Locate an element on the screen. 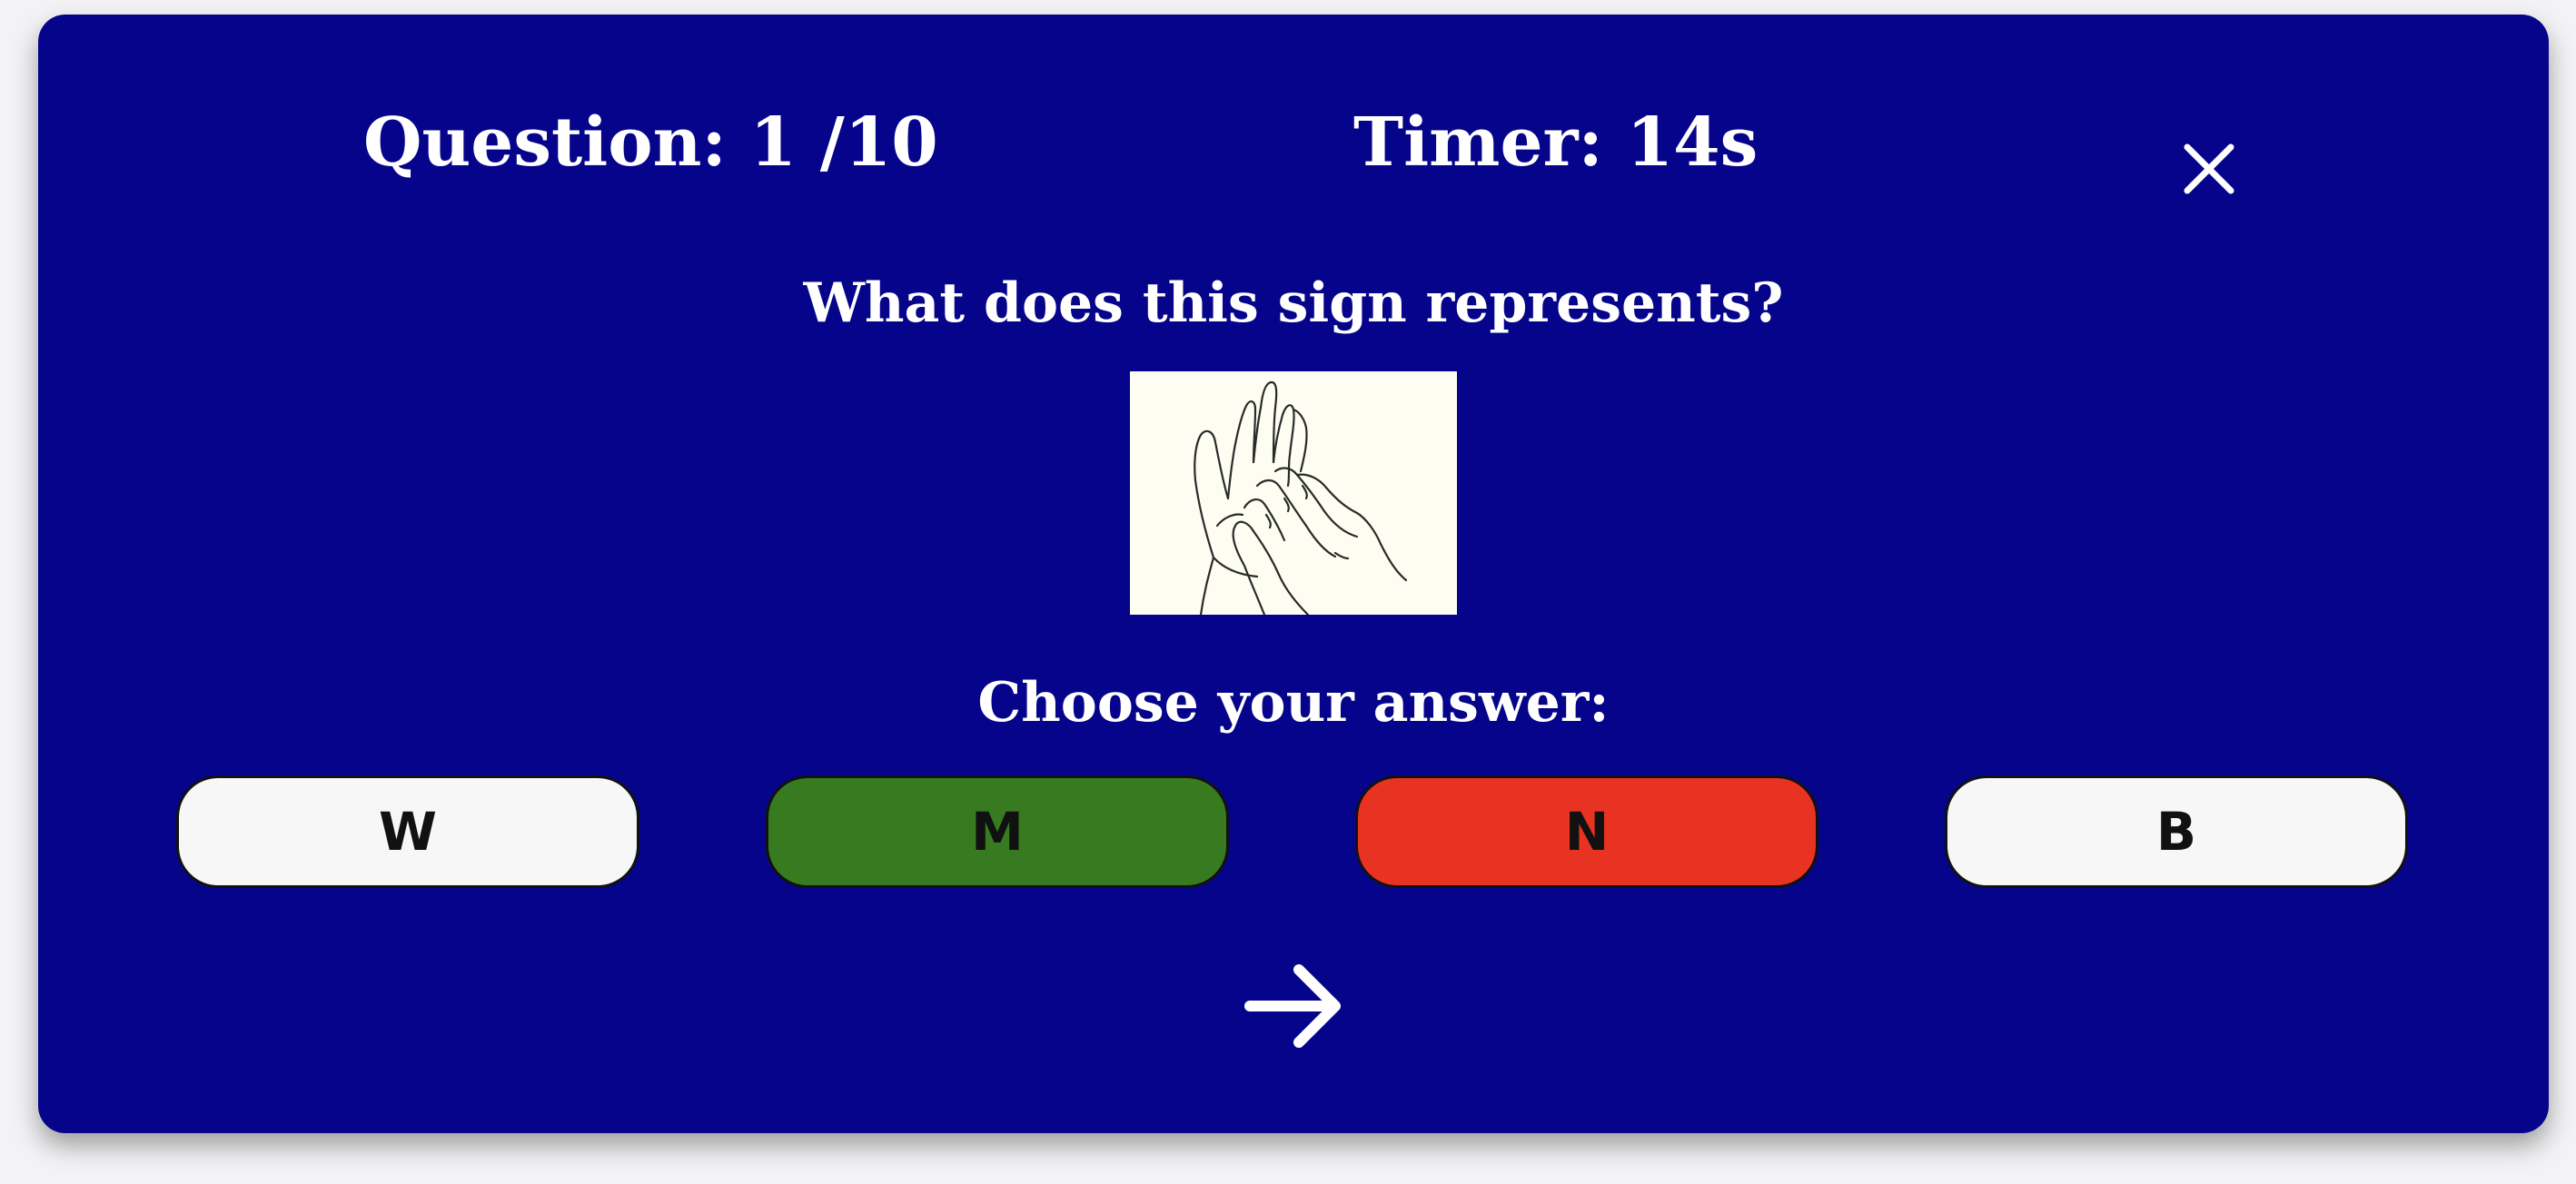 This screenshot has height=1184, width=2576. question-text: What does this sign represents? is located at coordinates (1293, 303).